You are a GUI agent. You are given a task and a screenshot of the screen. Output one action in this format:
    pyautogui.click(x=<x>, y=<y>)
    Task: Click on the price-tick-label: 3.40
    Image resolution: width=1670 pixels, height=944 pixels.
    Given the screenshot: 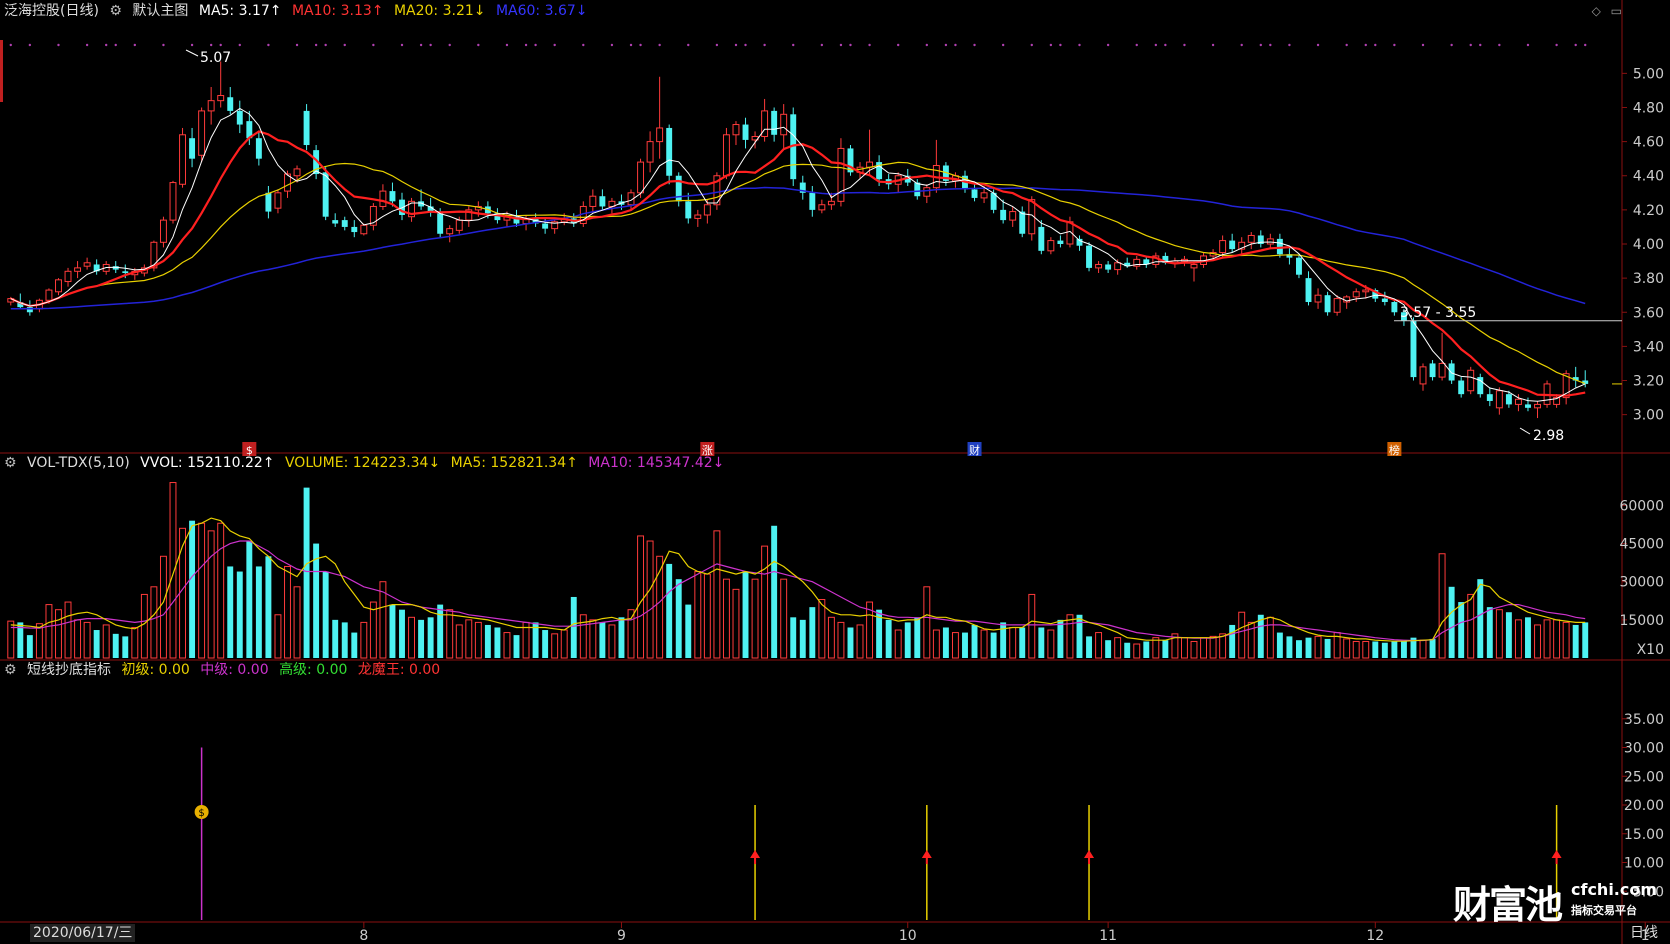 What is the action you would take?
    pyautogui.click(x=1648, y=347)
    